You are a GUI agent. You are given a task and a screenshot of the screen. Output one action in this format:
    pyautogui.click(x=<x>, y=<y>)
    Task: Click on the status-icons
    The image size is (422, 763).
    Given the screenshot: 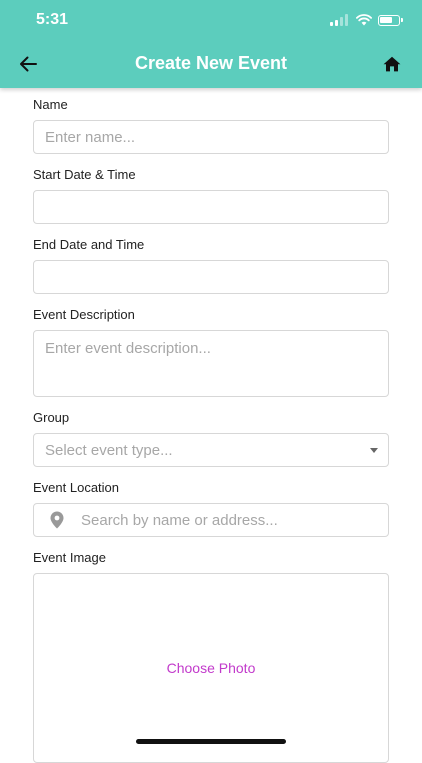 What is the action you would take?
    pyautogui.click(x=366, y=20)
    